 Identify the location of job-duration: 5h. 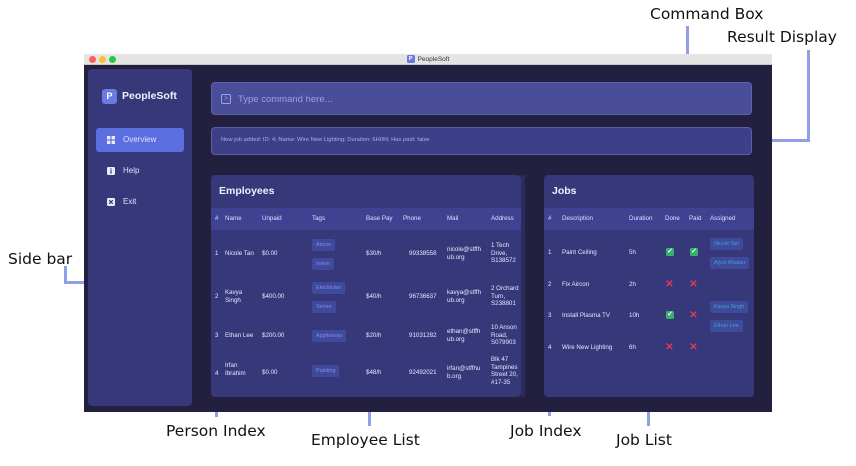
(632, 252).